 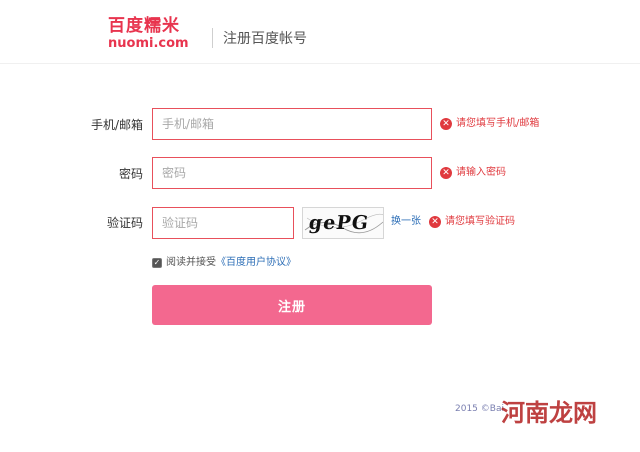 What do you see at coordinates (292, 124) in the screenshot?
I see `phone-input` at bounding box center [292, 124].